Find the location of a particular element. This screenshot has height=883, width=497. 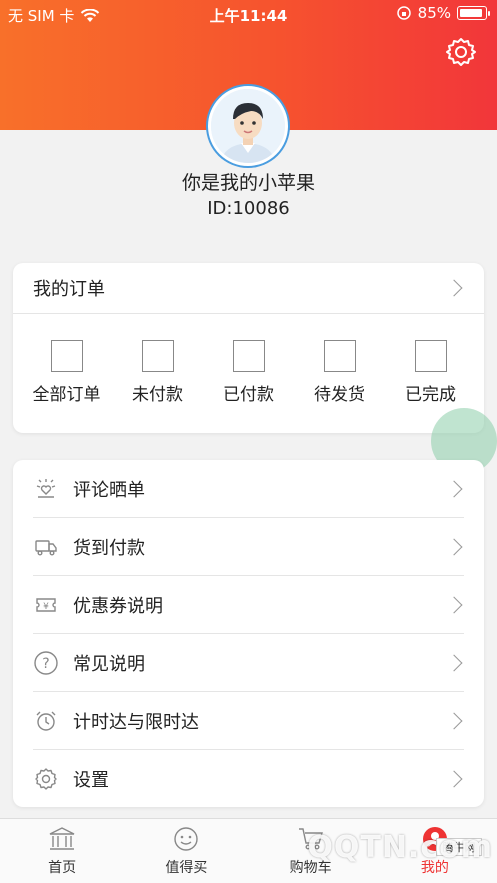

avatar-image is located at coordinates (248, 126).